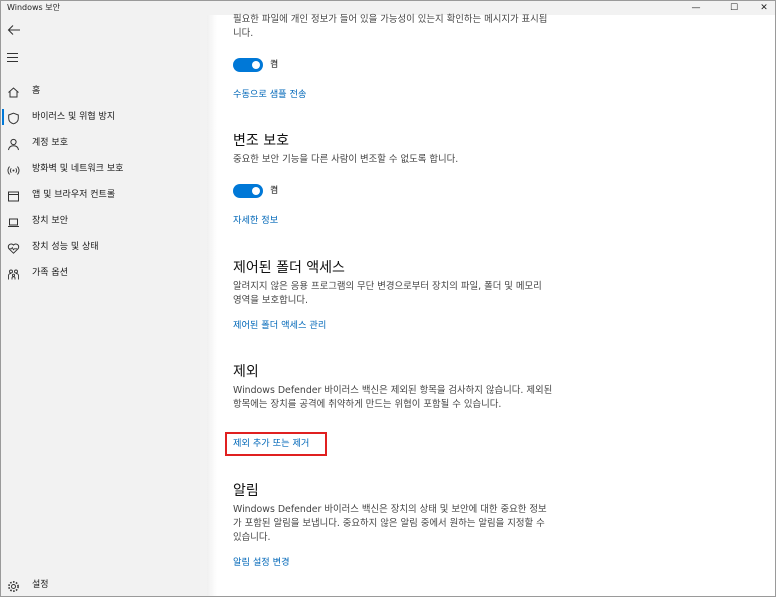  Describe the element at coordinates (246, 372) in the screenshot. I see `exclusions-heading: 제외` at that location.